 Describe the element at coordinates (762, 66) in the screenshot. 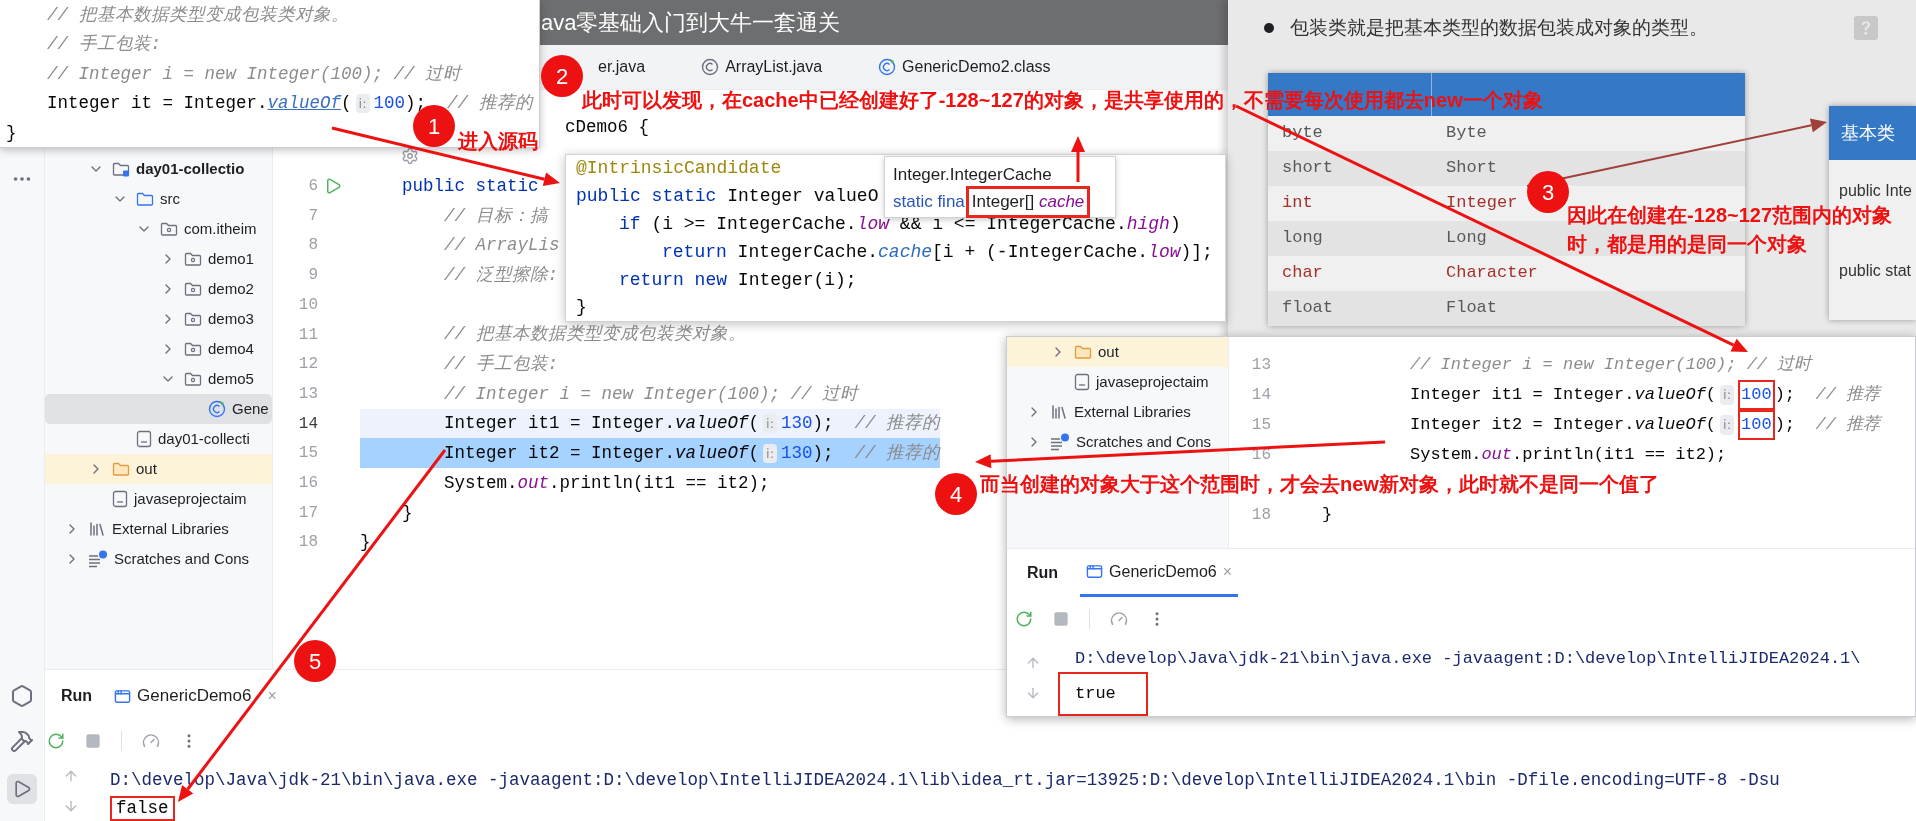

I see `editor-tab: ArrayList.java` at that location.